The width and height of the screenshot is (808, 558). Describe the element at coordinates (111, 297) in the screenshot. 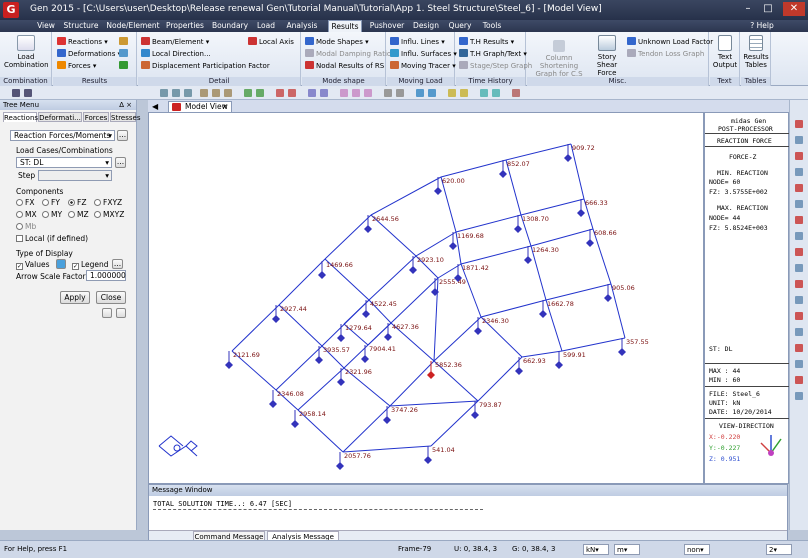

I see `close-button: Close` at that location.